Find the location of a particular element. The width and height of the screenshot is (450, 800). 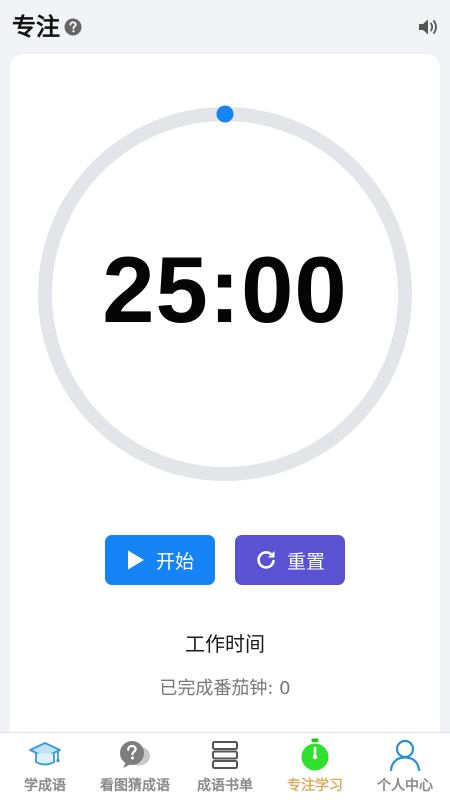

reset-button-label: 重置 is located at coordinates (305, 561).